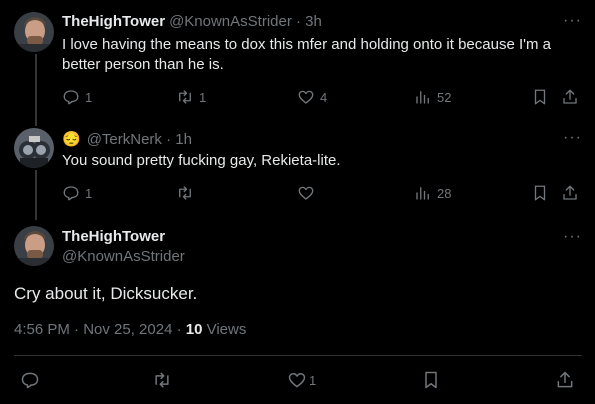 The image size is (595, 404). I want to click on like-count: 4, so click(324, 97).